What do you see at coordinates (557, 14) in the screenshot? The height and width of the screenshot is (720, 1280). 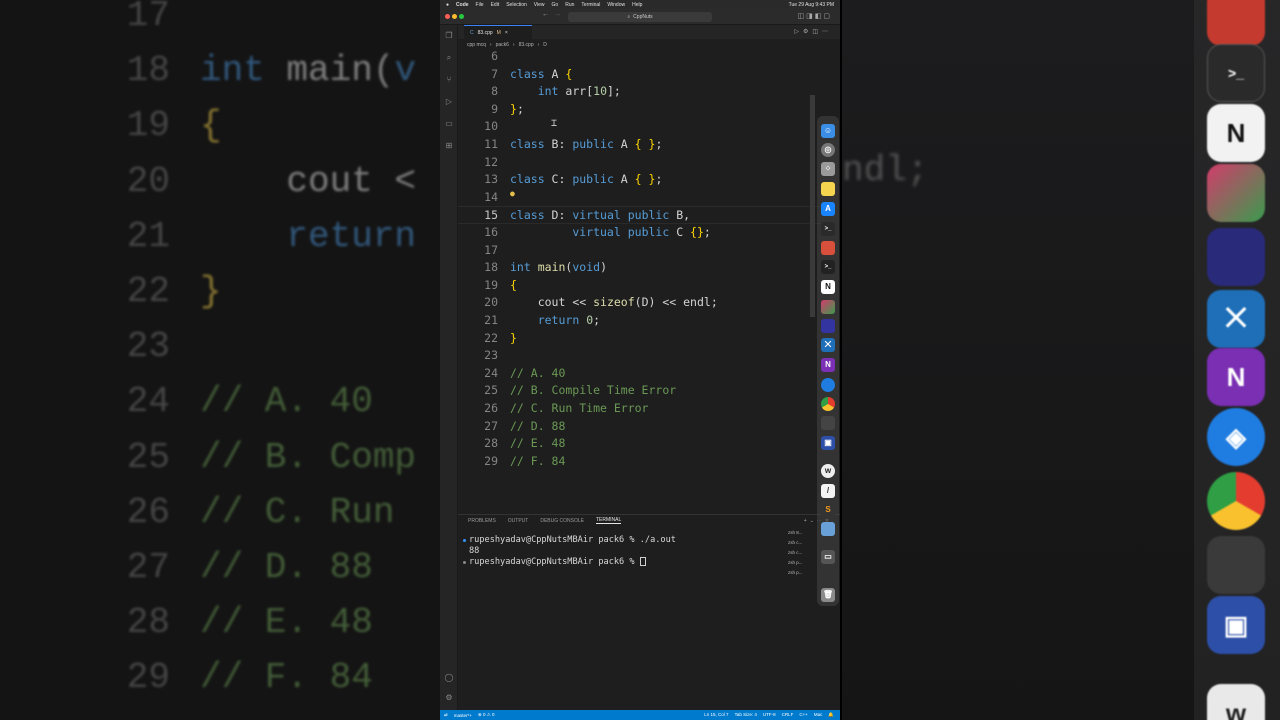 I see `nav-forward-icon: →` at bounding box center [557, 14].